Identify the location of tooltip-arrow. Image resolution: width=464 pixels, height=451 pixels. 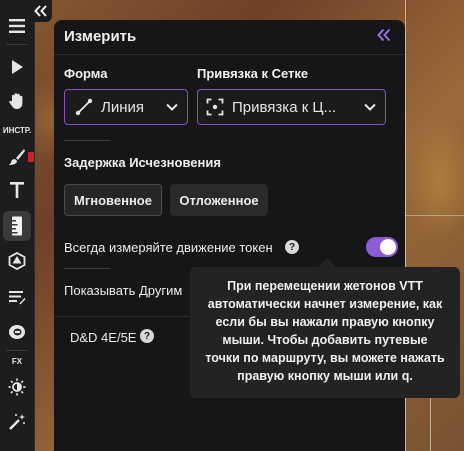
(327, 262).